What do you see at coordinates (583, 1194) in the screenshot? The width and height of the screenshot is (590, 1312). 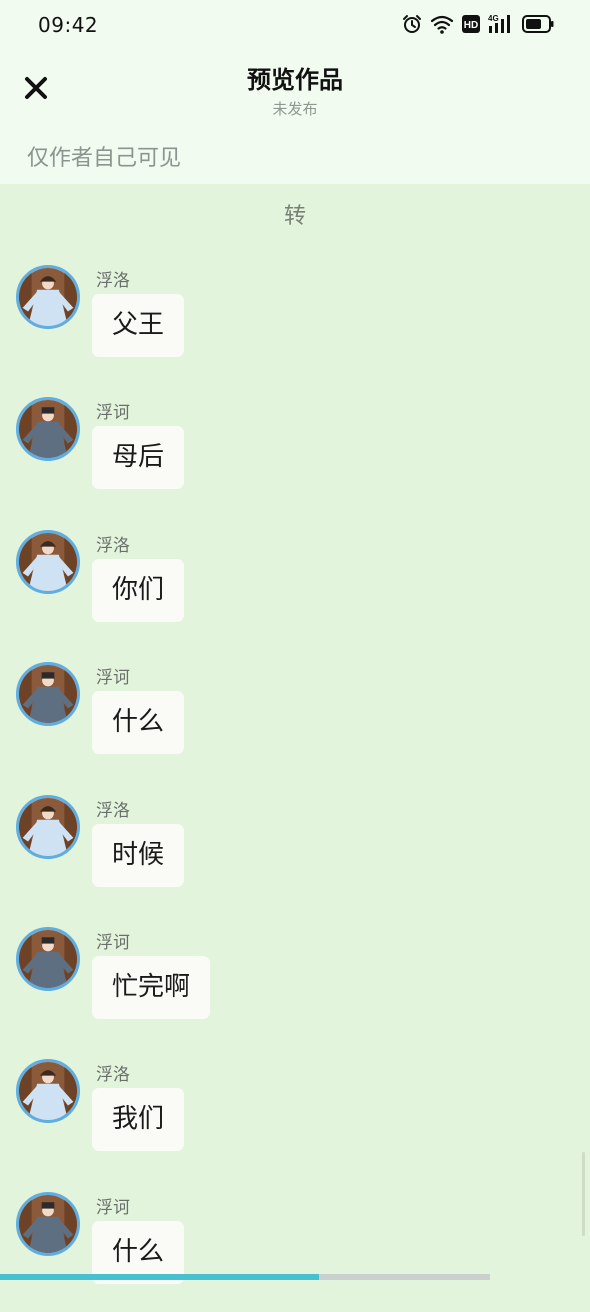 I see `scrollbar` at bounding box center [583, 1194].